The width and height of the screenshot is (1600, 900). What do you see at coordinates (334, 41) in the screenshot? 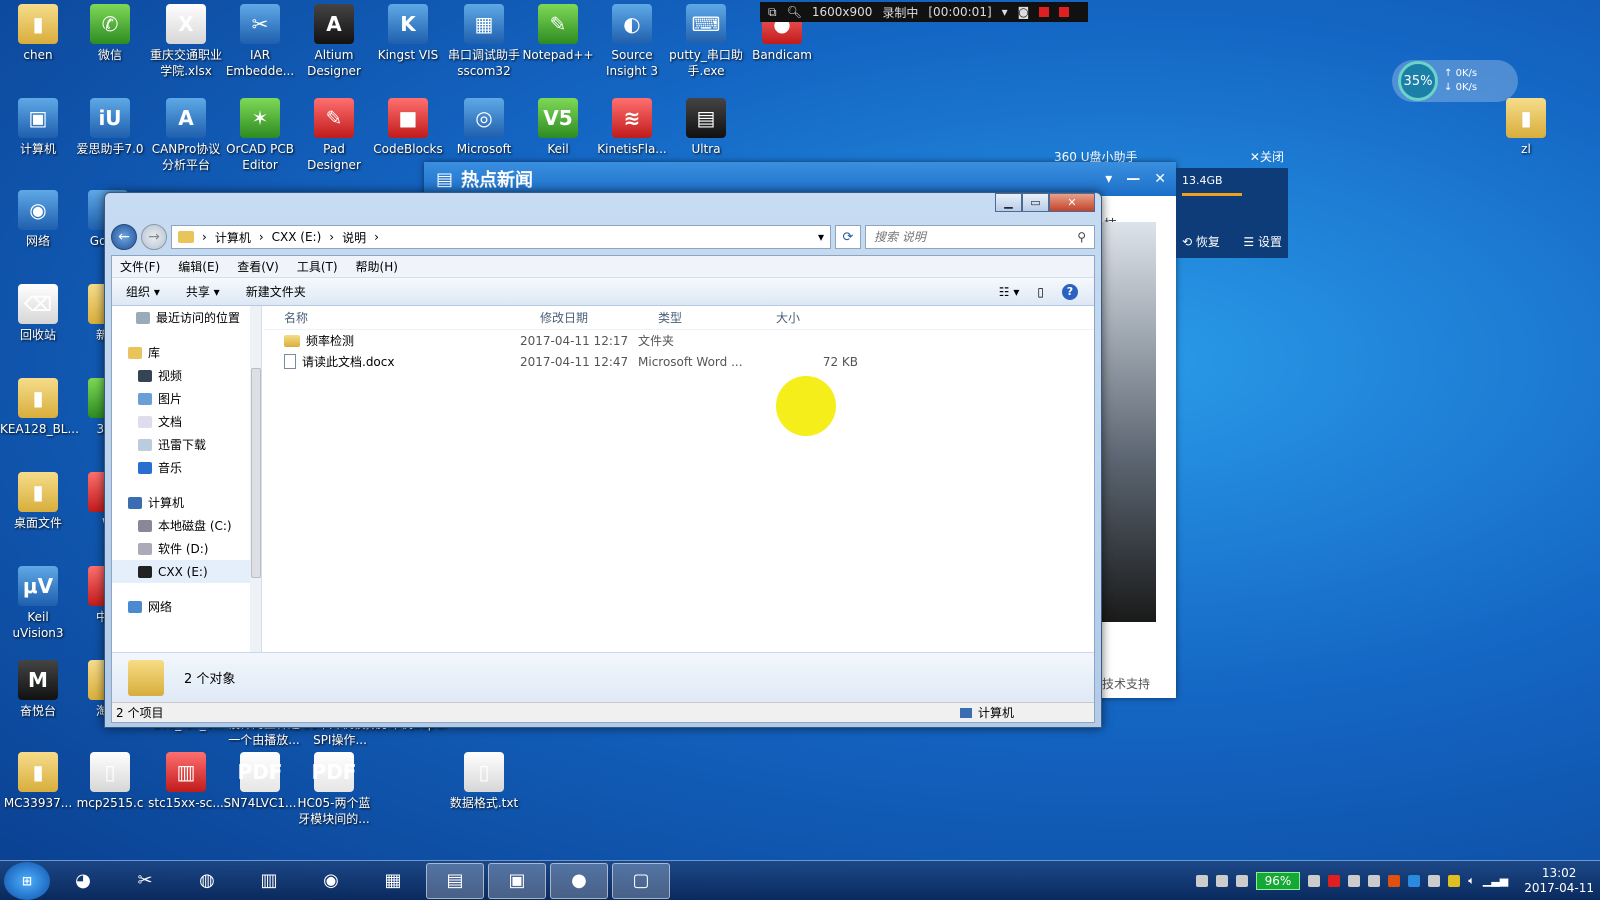
I see `desktop-icon: A Altium Designer` at bounding box center [334, 41].